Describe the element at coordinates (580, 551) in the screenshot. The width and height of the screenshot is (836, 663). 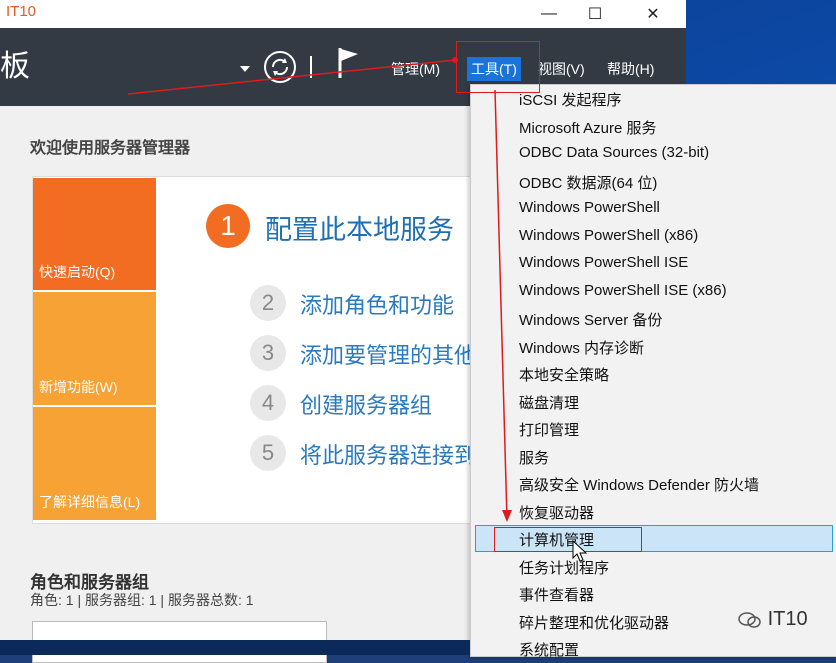
I see `mouse-cursor-icon` at that location.